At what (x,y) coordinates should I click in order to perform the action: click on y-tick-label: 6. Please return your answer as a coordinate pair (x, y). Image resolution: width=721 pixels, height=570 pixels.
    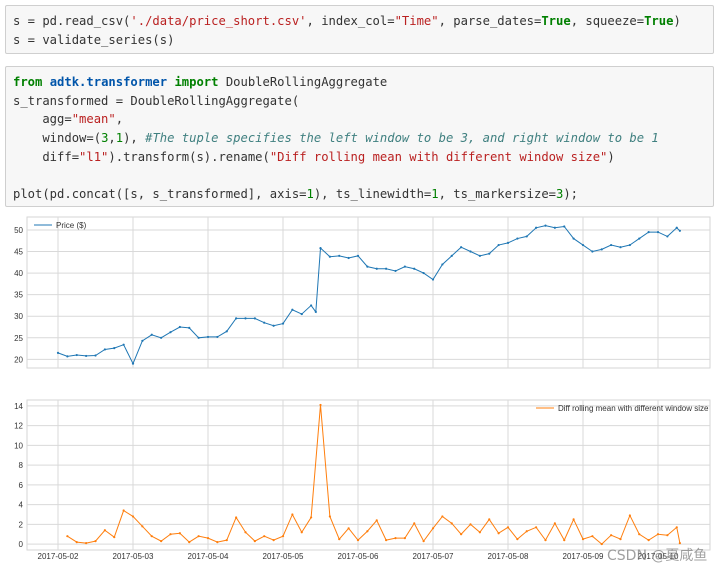
    Looking at the image, I should click on (21, 485).